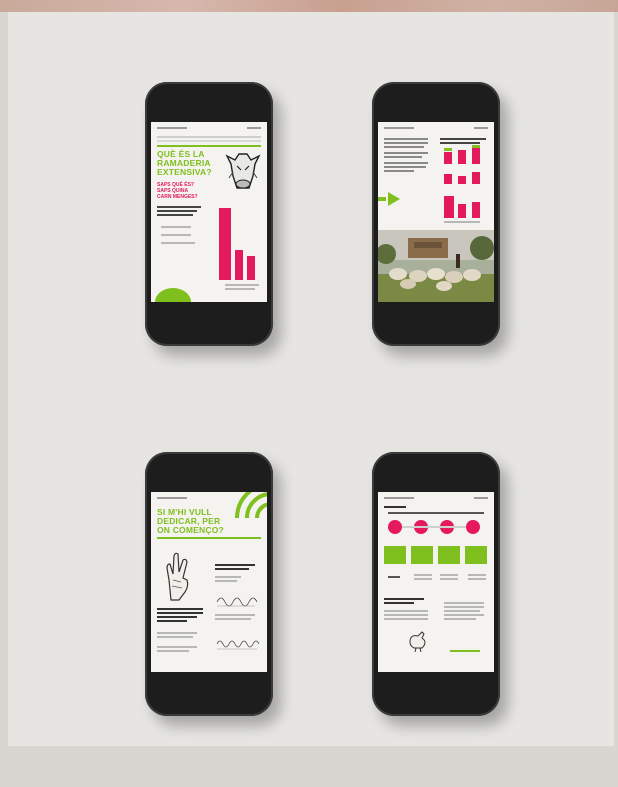 The width and height of the screenshot is (618, 787). What do you see at coordinates (465, 651) in the screenshot?
I see `accent-line` at bounding box center [465, 651].